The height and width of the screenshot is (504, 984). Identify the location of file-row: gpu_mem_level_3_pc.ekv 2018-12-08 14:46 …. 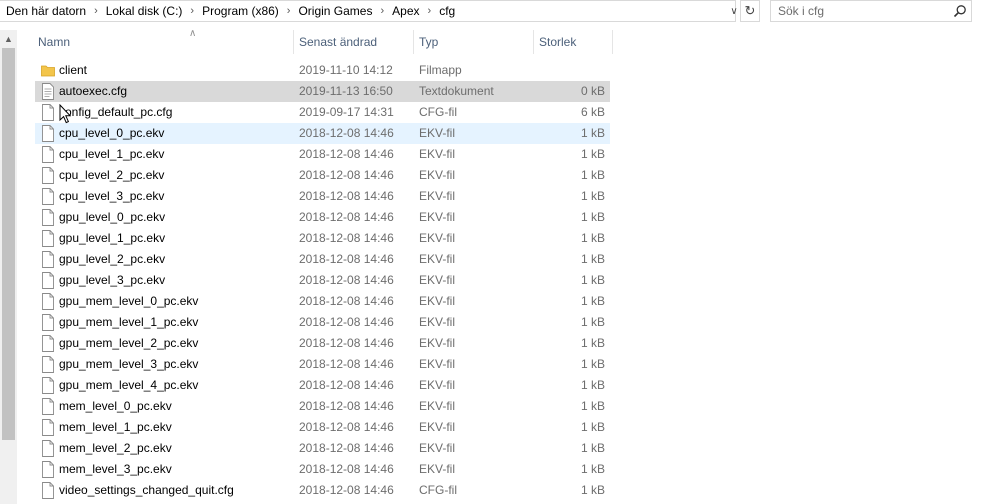
(322, 364).